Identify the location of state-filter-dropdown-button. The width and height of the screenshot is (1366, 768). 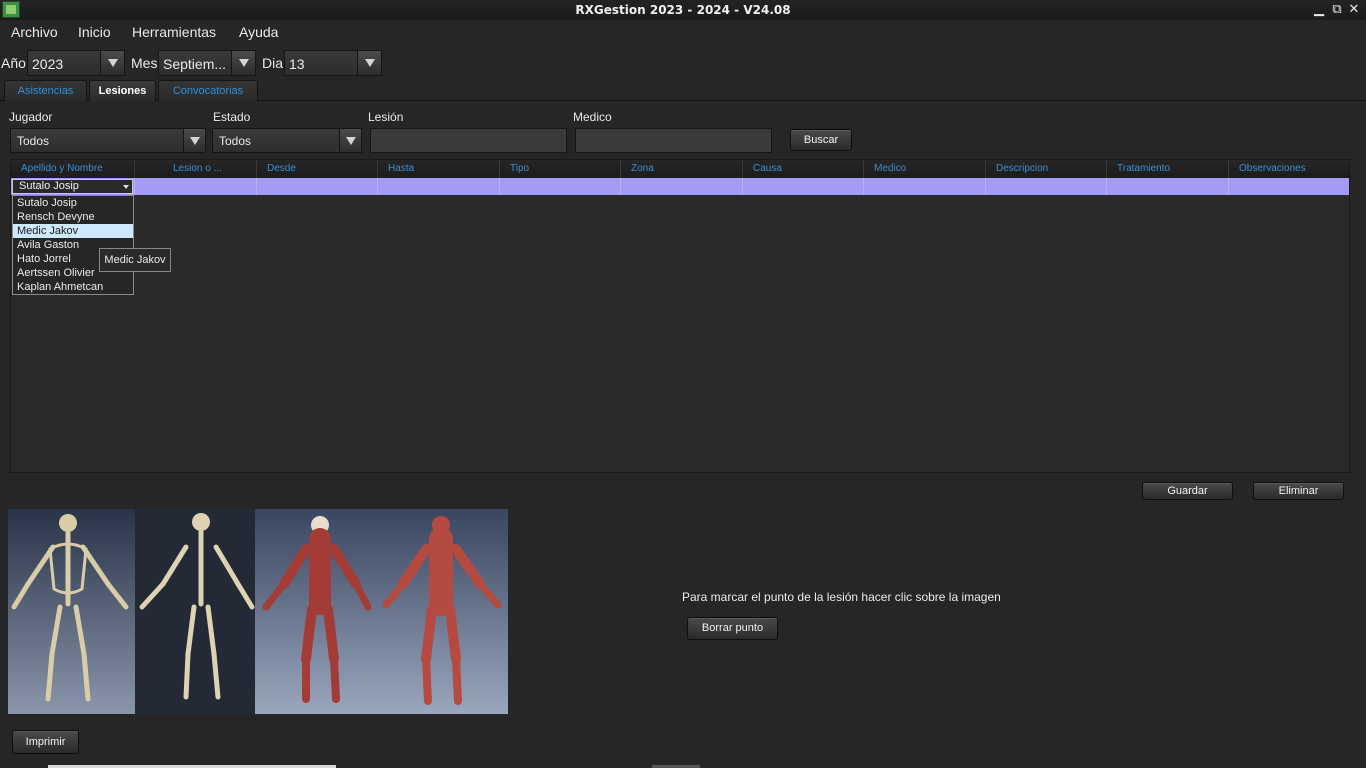
(350, 140).